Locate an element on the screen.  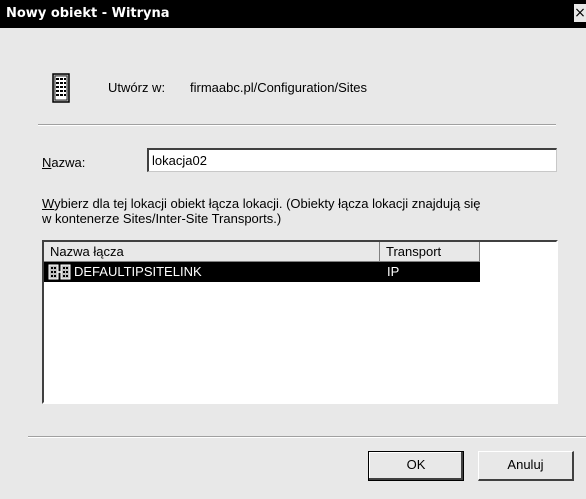
ok-button: OK is located at coordinates (416, 466).